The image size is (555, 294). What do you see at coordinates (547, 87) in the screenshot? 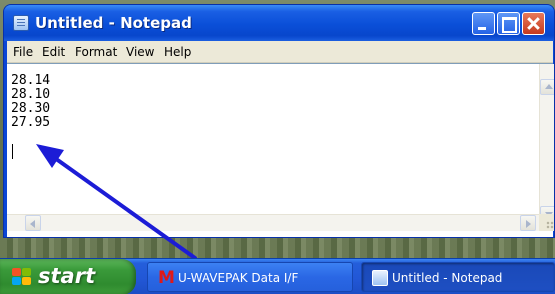
I see `scroll-up-button` at bounding box center [547, 87].